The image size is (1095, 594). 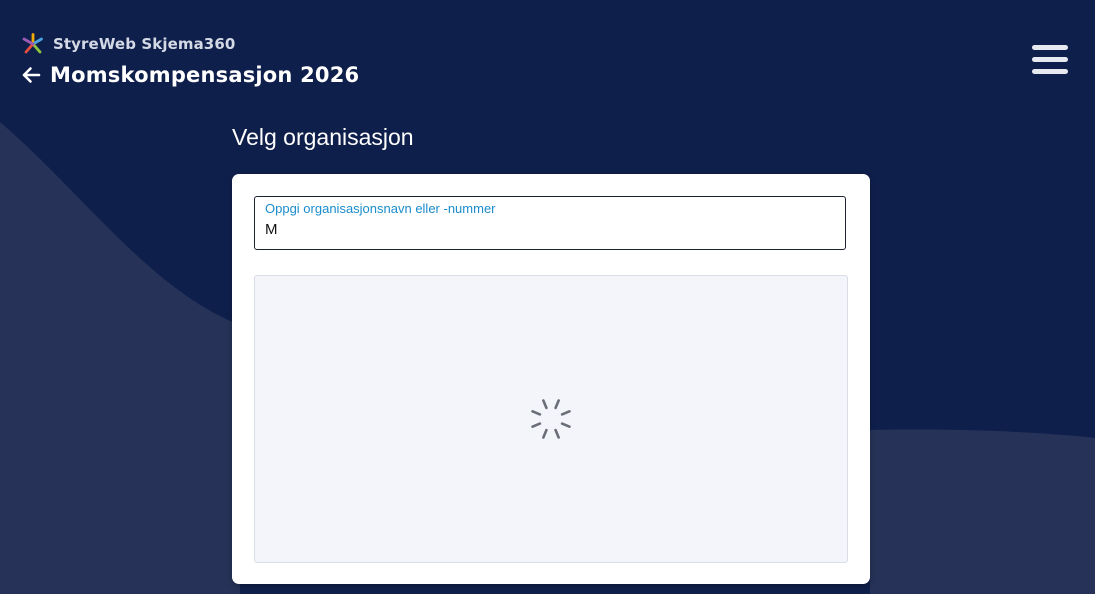 I want to click on organization-search-field: Oppgi organisasjonsnavn eller -nummer, so click(x=550, y=223).